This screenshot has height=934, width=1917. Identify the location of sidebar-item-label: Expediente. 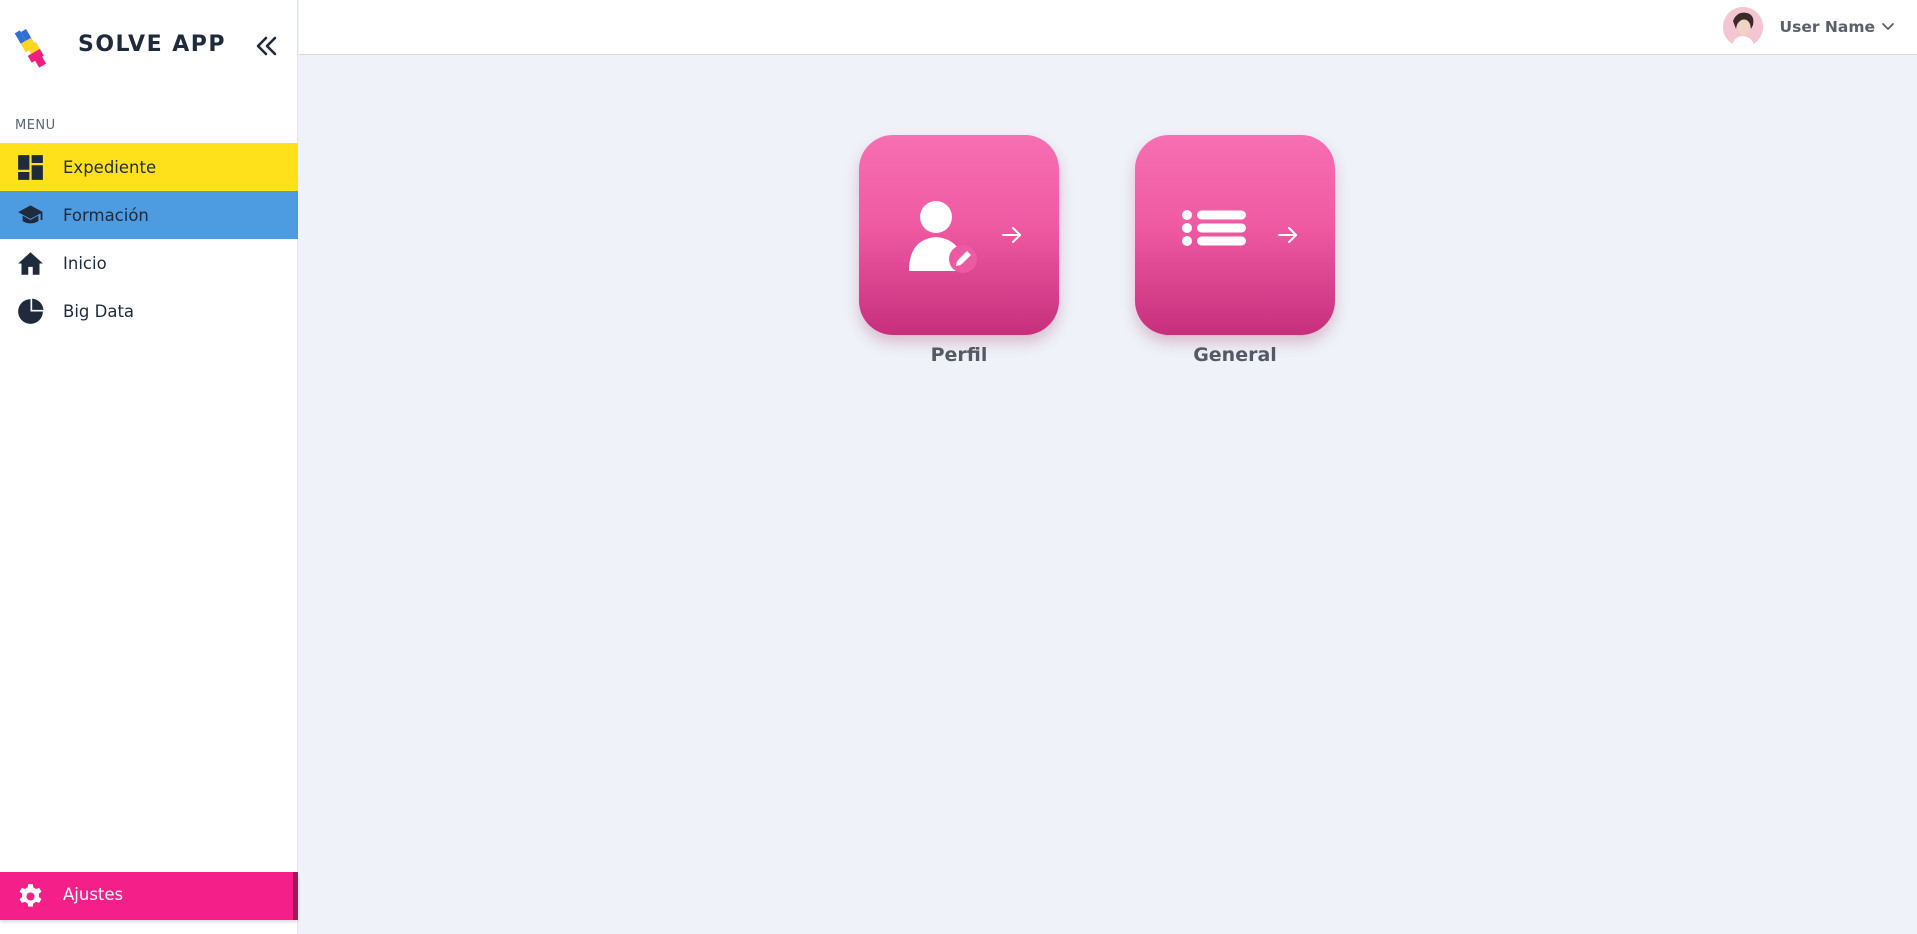
(110, 167).